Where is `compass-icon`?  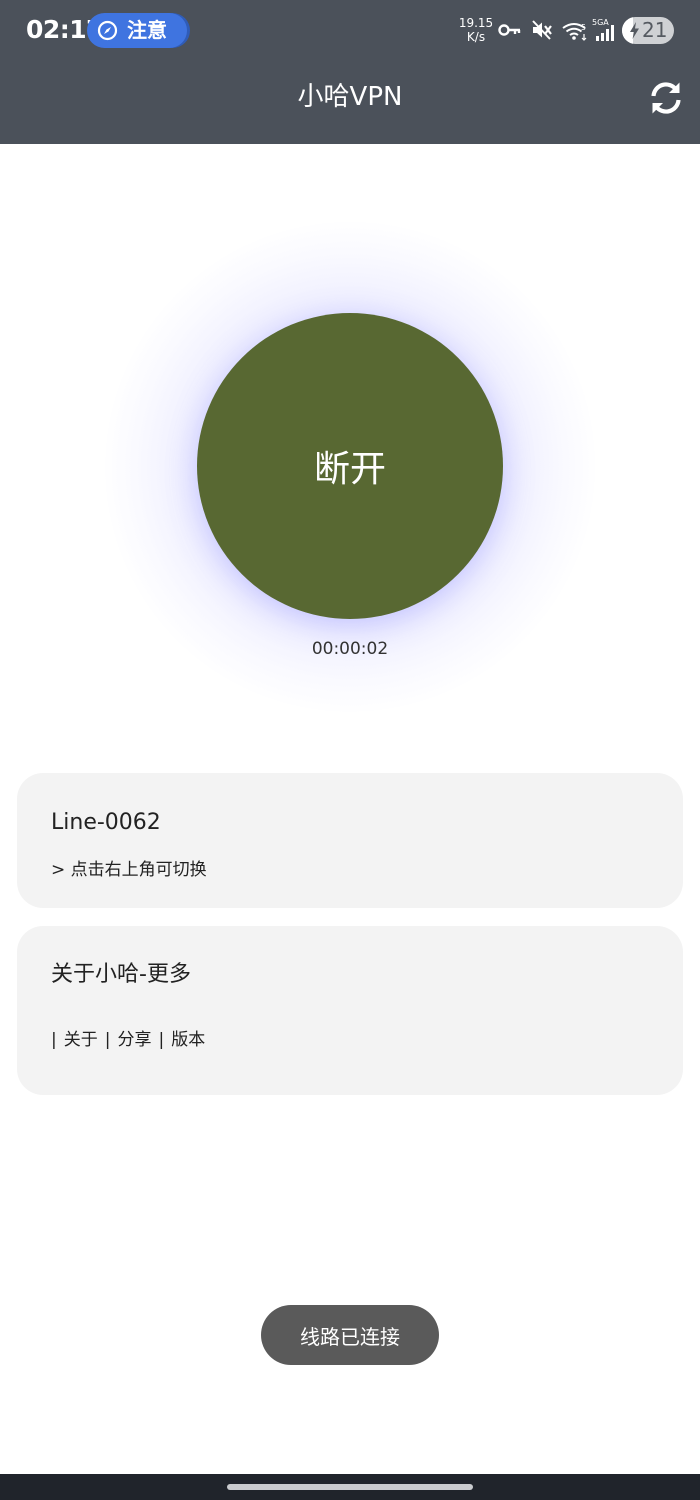
compass-icon is located at coordinates (107, 30).